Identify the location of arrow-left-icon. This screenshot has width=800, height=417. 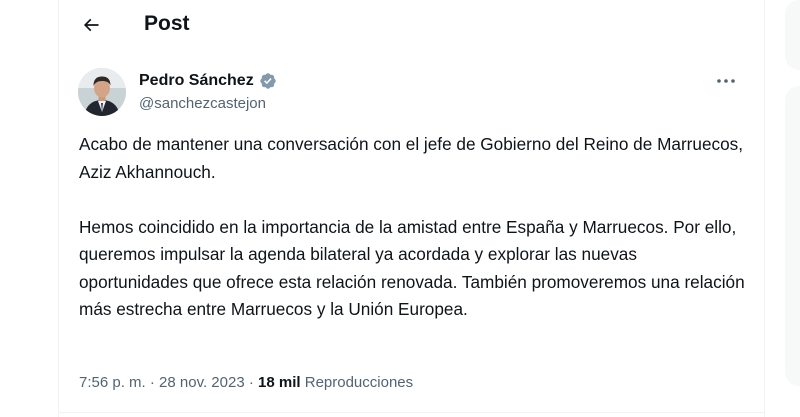
(91, 25).